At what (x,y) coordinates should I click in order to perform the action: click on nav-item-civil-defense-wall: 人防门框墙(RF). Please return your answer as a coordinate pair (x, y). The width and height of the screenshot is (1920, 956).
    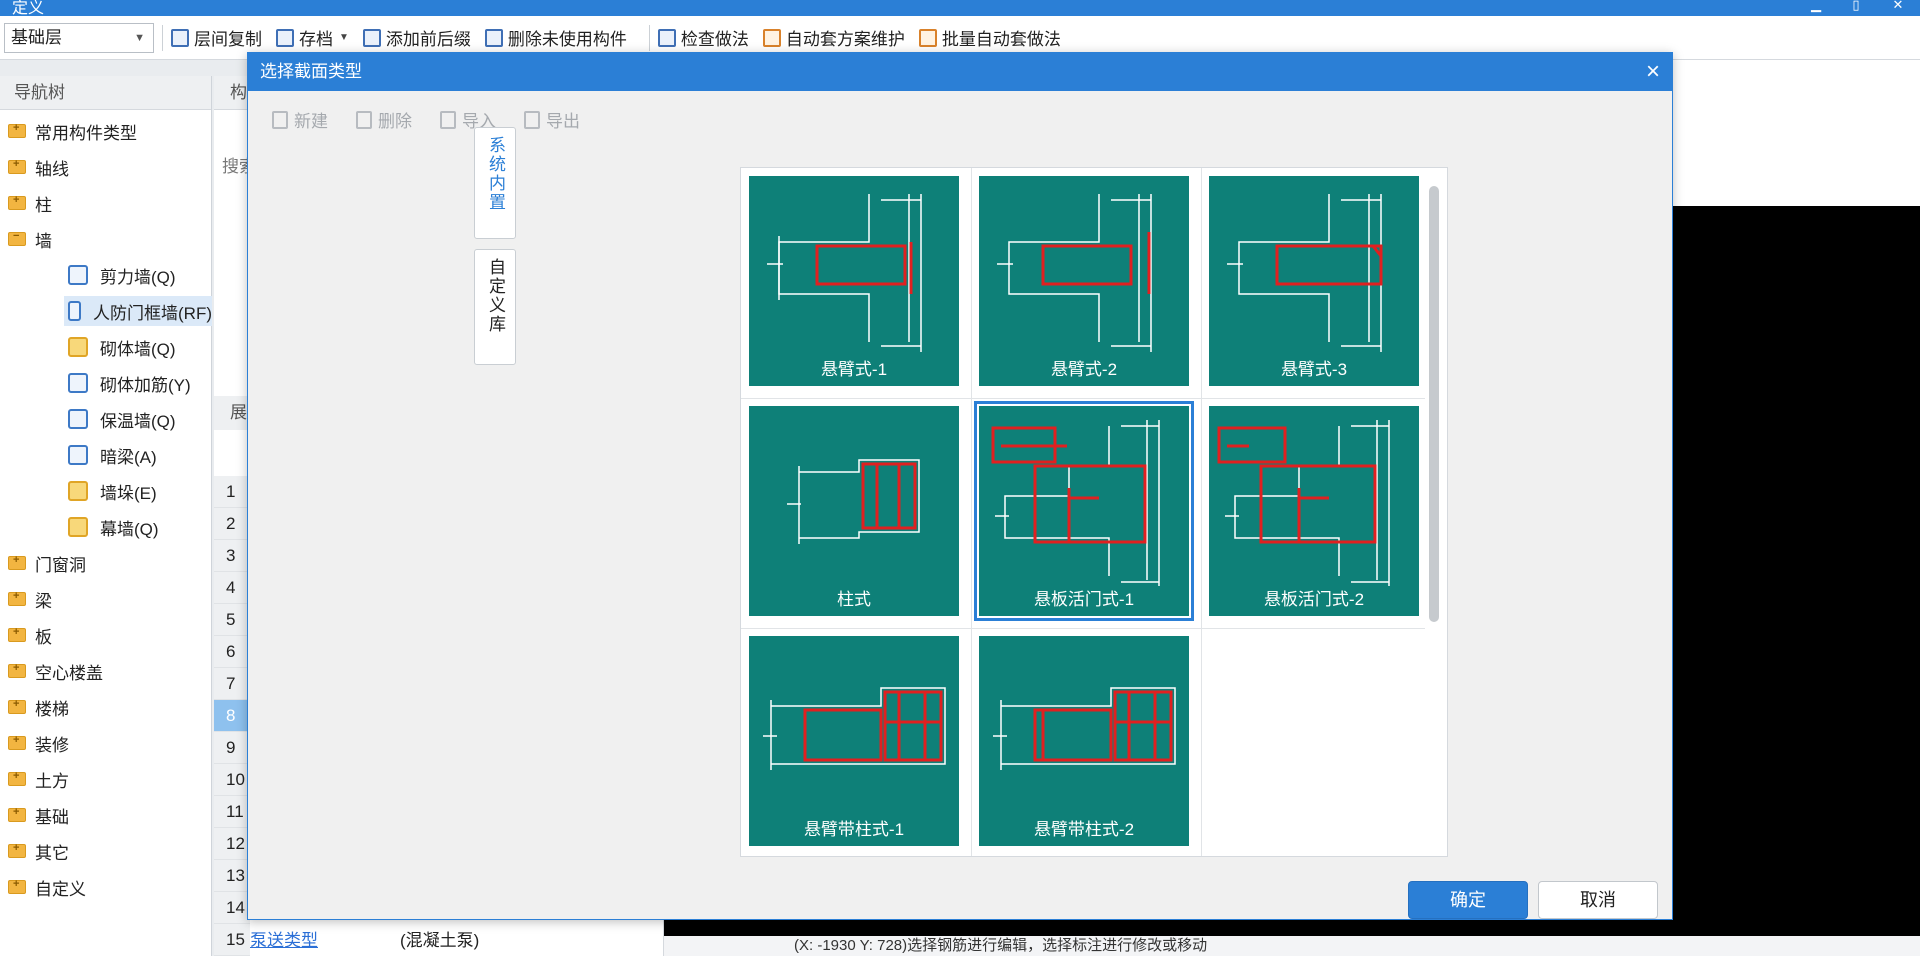
    Looking at the image, I should click on (138, 311).